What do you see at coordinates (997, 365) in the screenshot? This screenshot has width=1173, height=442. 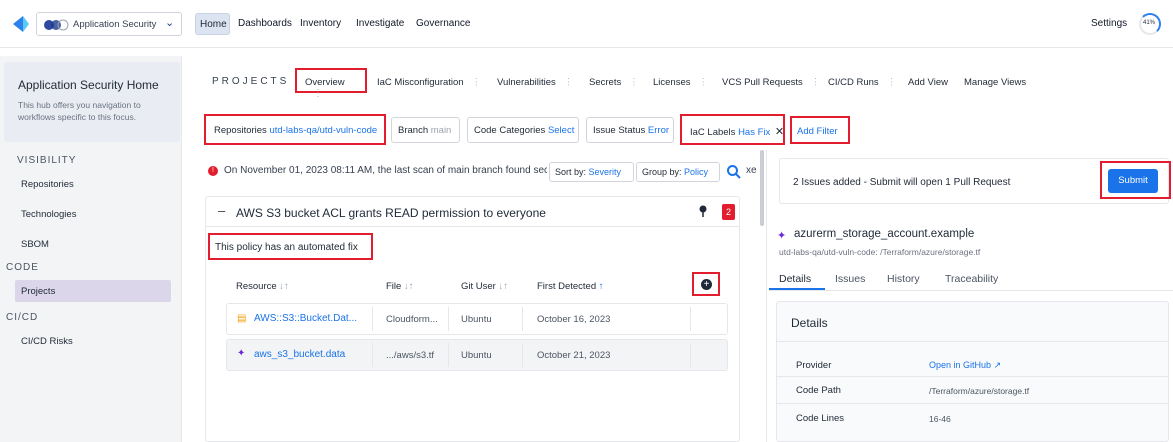 I see `external-link-icon: ↗` at bounding box center [997, 365].